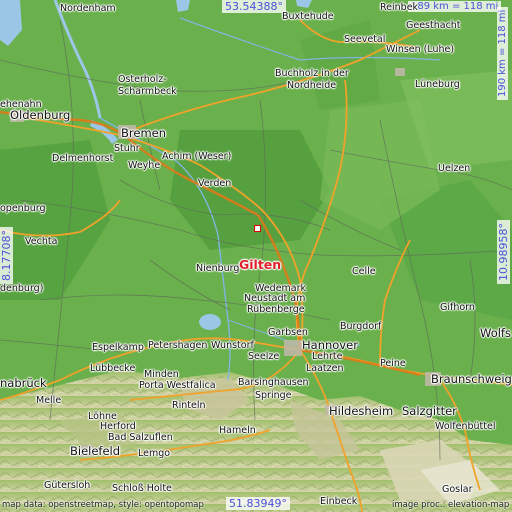 The width and height of the screenshot is (512, 512). Describe the element at coordinates (118, 426) in the screenshot. I see `place-herford: Herford` at that location.